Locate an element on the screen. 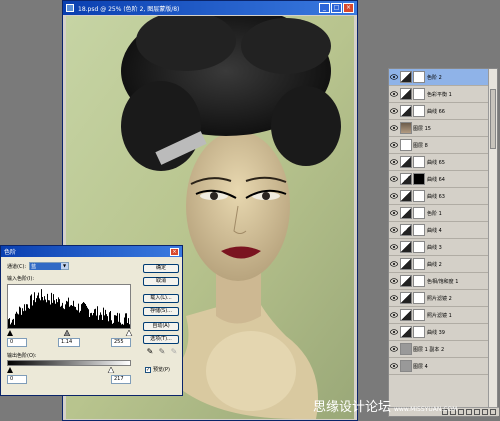 Image resolution: width=500 pixels, height=421 pixels. layer-row: 照片滤镜 2 is located at coordinates (439, 298).